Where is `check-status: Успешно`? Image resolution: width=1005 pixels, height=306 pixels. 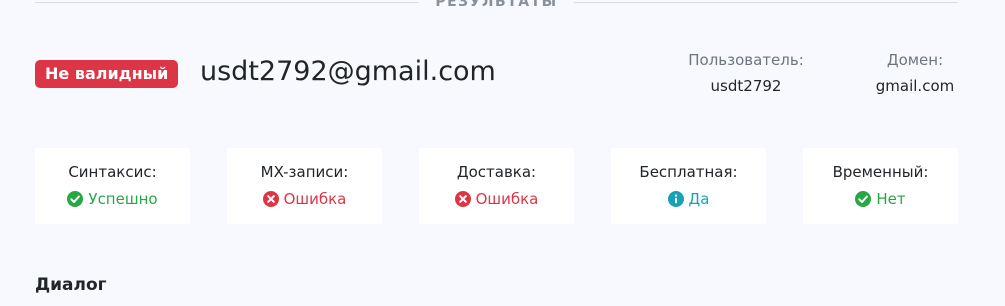 check-status: Успешно is located at coordinates (112, 199).